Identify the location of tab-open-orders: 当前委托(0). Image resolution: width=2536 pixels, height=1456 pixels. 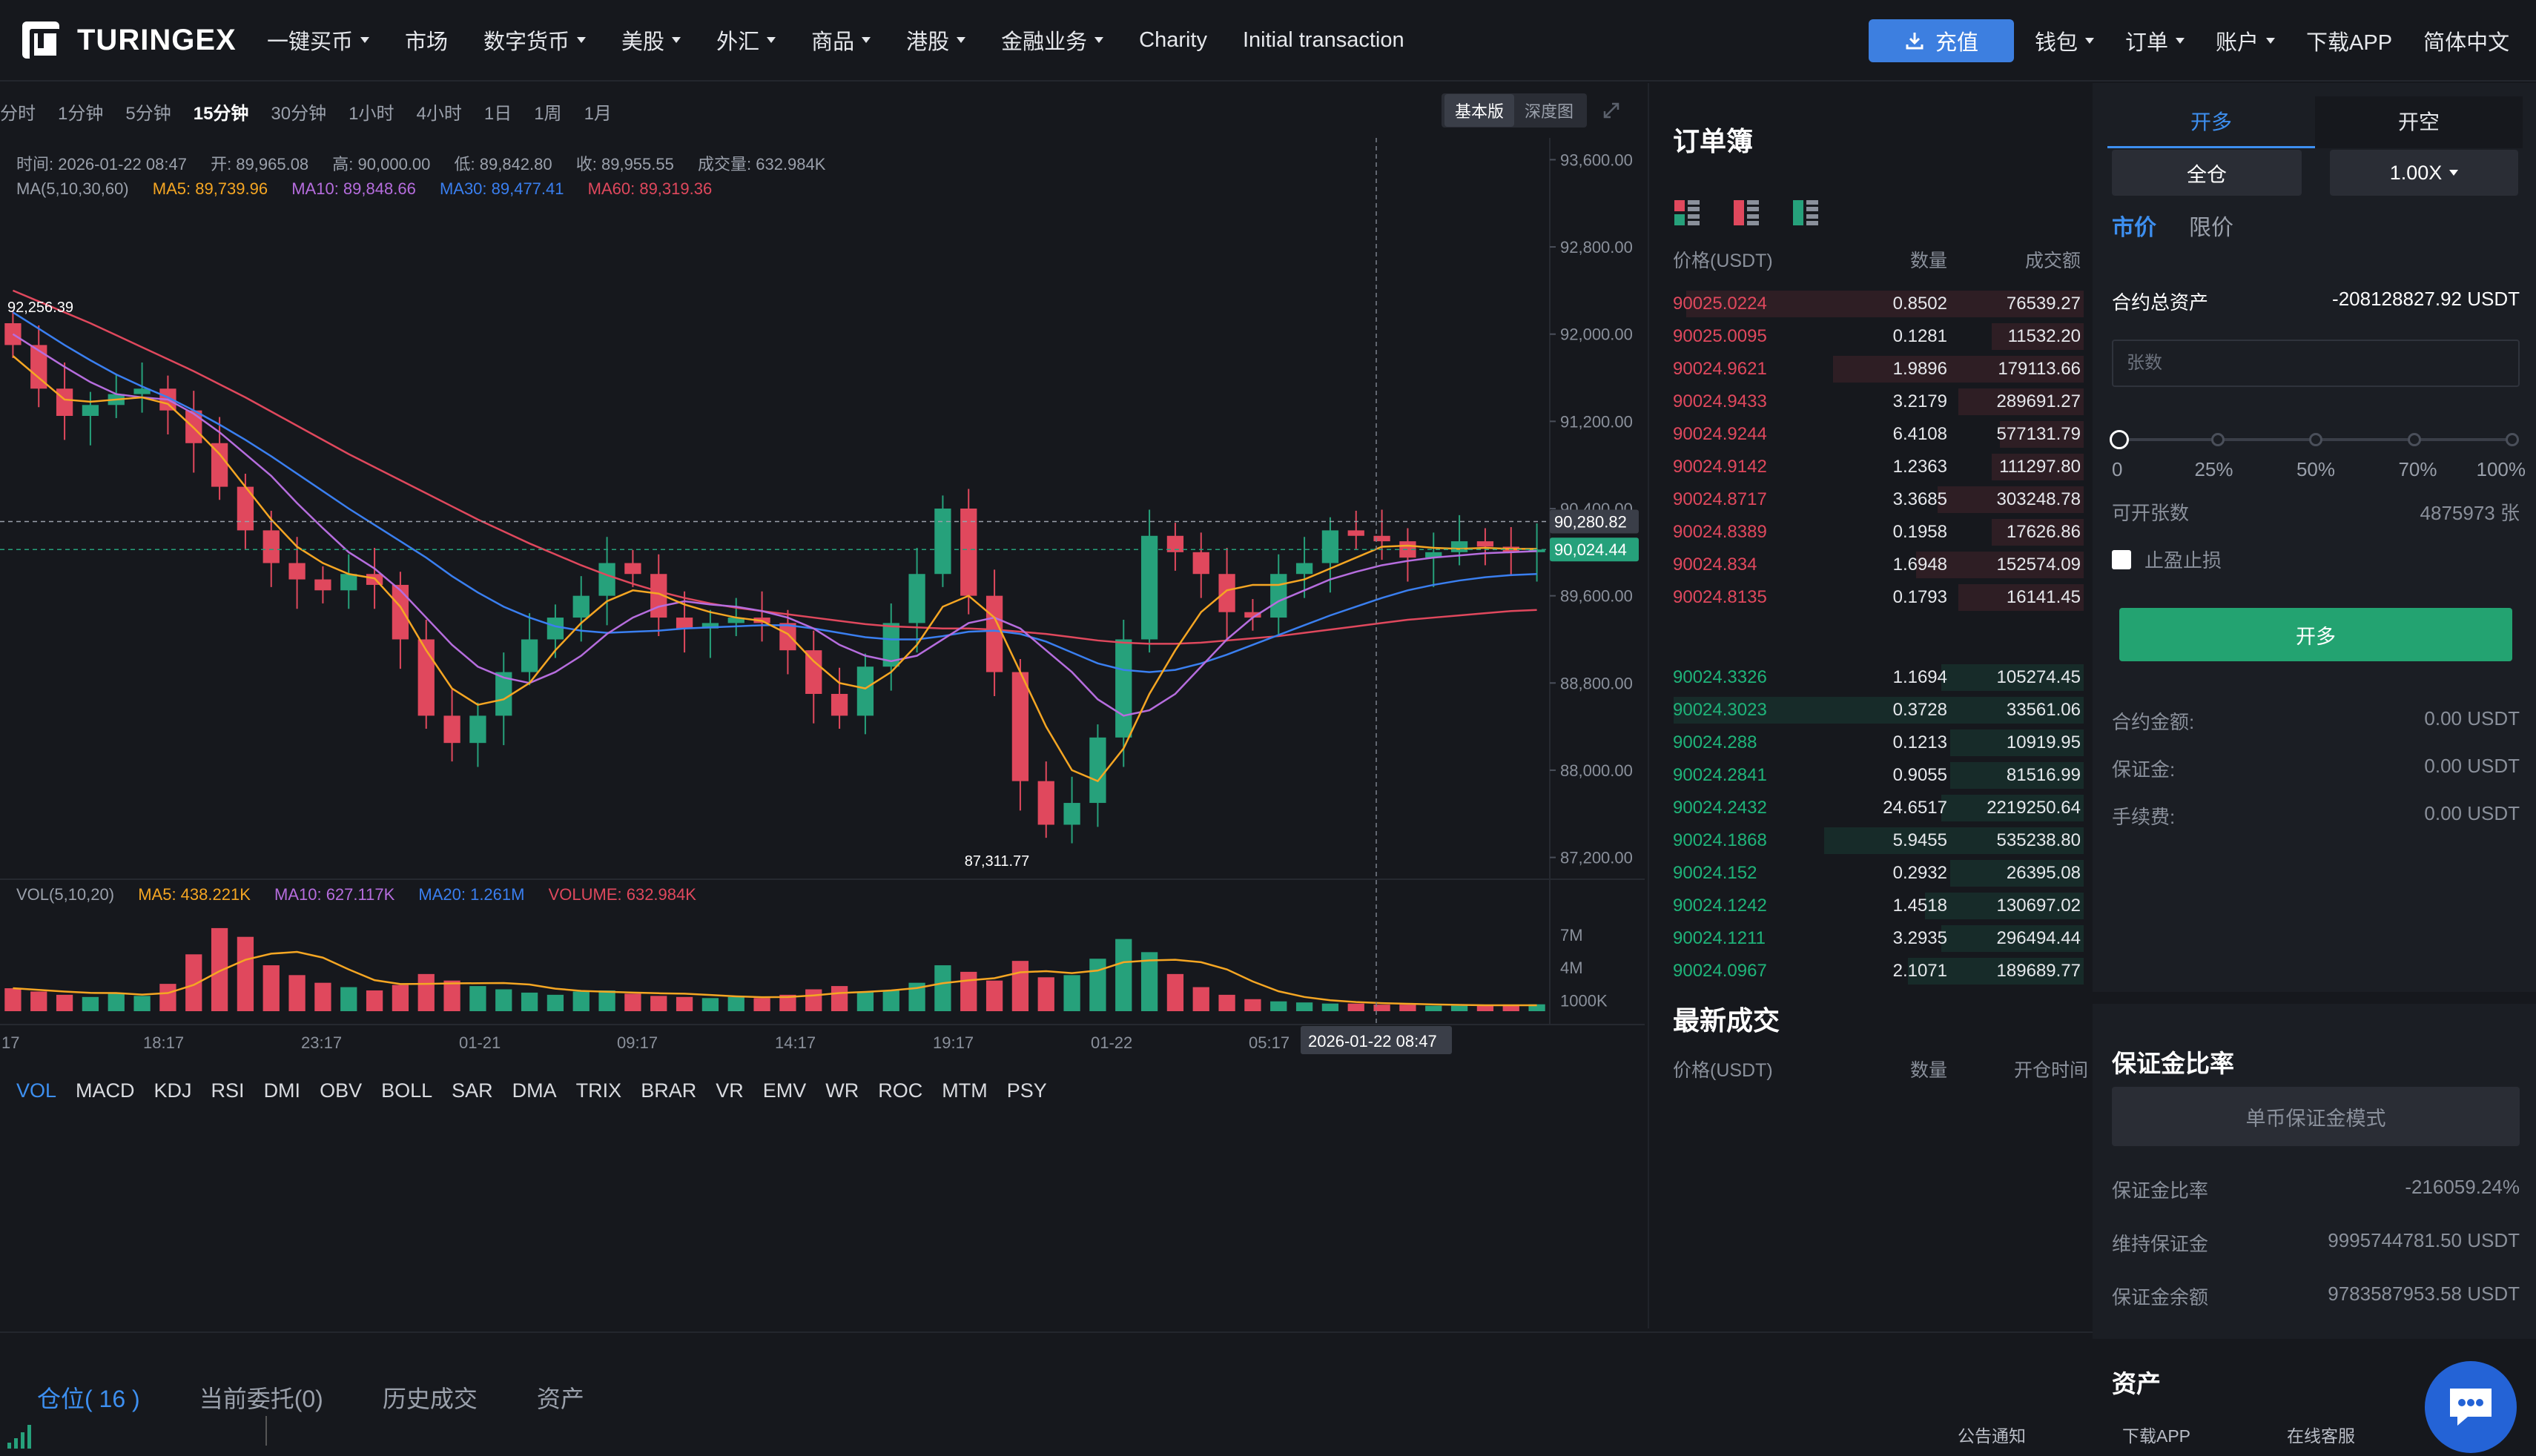
(261, 1397).